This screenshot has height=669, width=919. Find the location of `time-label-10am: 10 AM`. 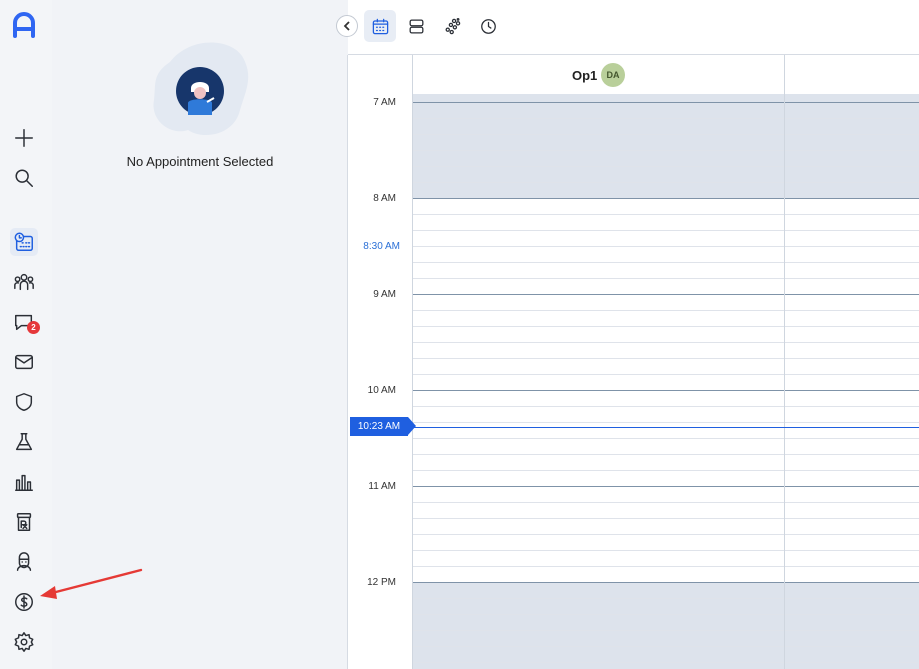

time-label-10am: 10 AM is located at coordinates (381, 390).